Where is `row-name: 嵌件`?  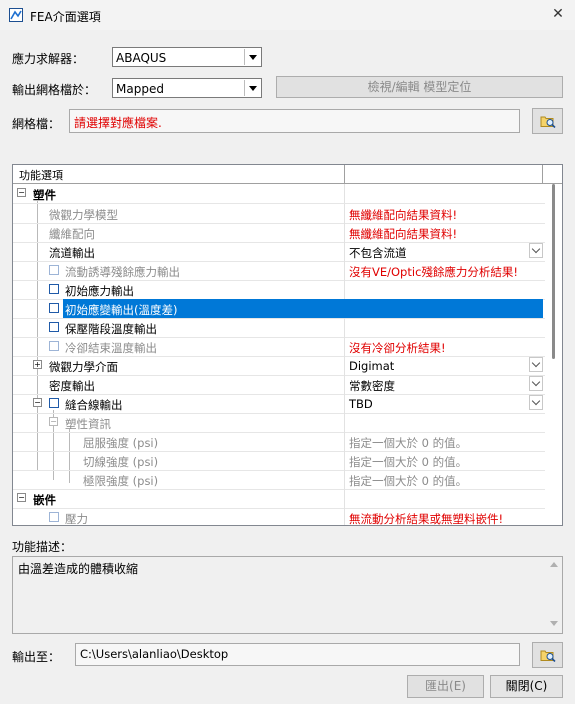 row-name: 嵌件 is located at coordinates (44, 500).